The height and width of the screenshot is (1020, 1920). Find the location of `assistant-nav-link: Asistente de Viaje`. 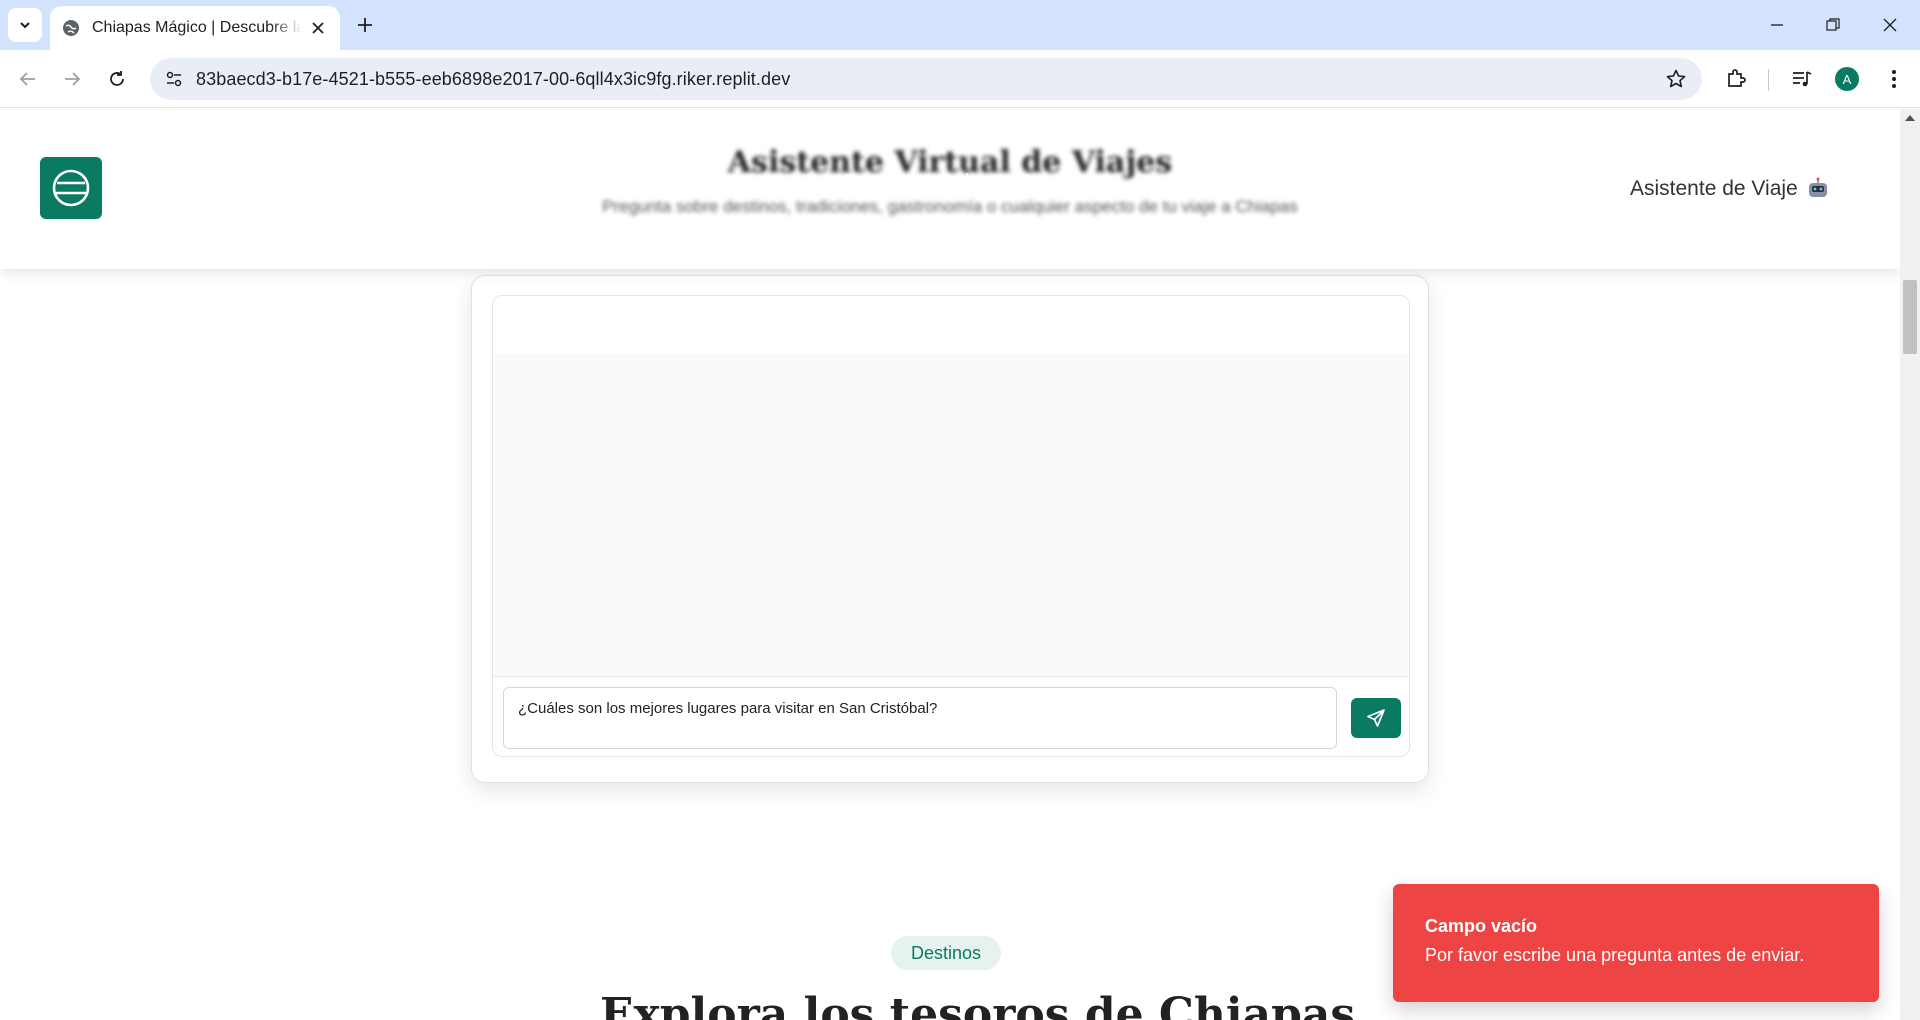

assistant-nav-link: Asistente de Viaje is located at coordinates (1730, 189).